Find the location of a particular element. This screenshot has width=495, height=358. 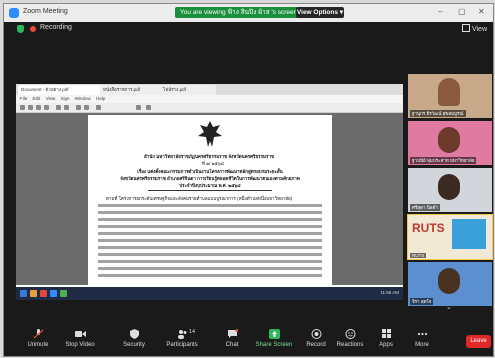

menu-view: View is located at coordinates (51, 98).